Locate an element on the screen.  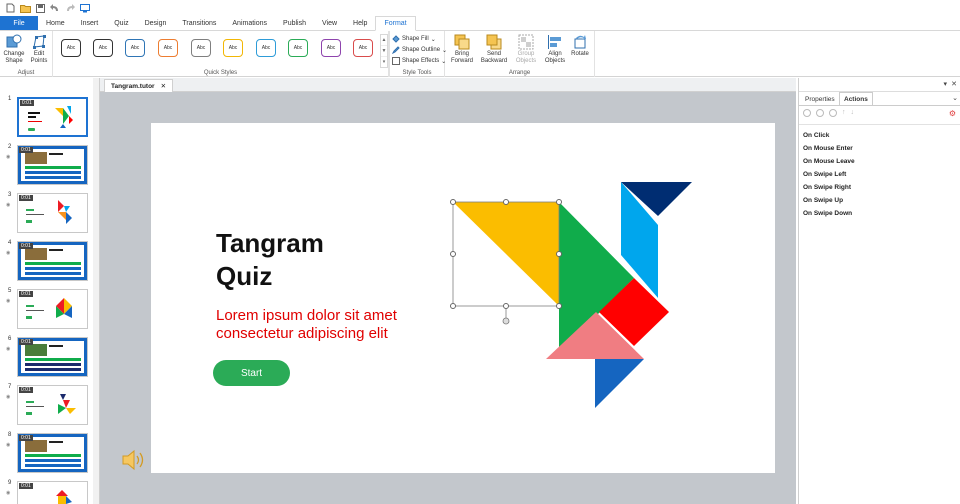
tab-actions: Actions is located at coordinates (856, 99).